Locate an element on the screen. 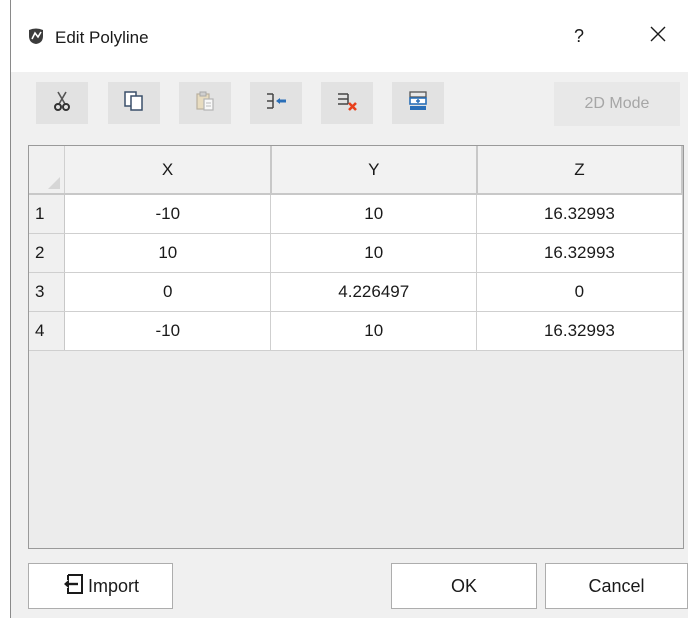  delete-row-icon is located at coordinates (347, 103).